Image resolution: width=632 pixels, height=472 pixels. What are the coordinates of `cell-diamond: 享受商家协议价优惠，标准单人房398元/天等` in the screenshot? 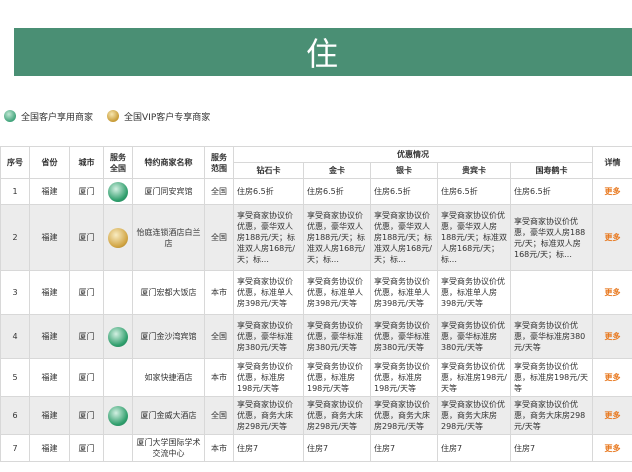 It's located at (268, 292).